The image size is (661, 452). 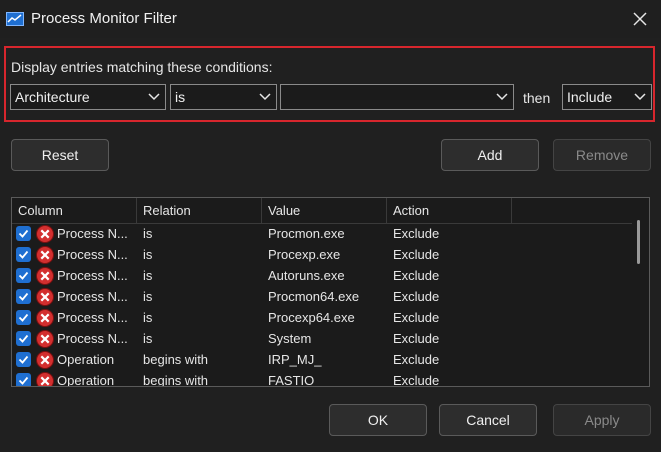 What do you see at coordinates (397, 97) in the screenshot?
I see `value-combobox` at bounding box center [397, 97].